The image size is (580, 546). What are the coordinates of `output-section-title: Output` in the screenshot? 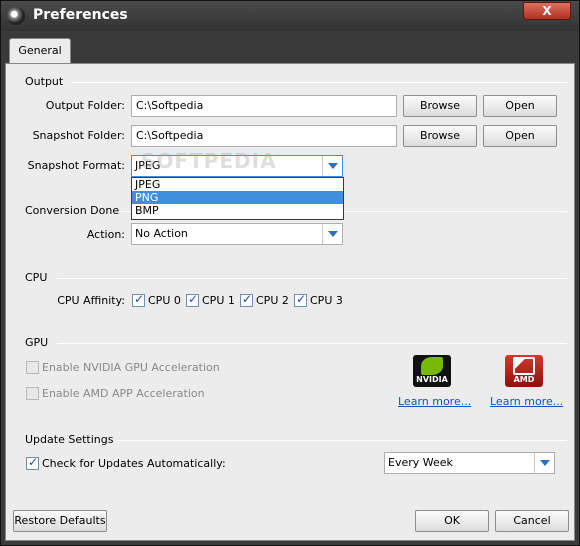 It's located at (44, 81).